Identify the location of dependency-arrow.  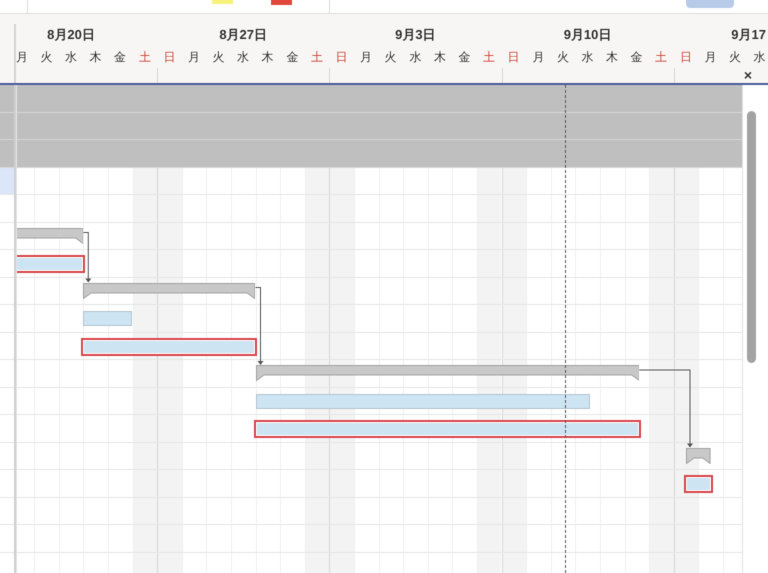
(87, 257).